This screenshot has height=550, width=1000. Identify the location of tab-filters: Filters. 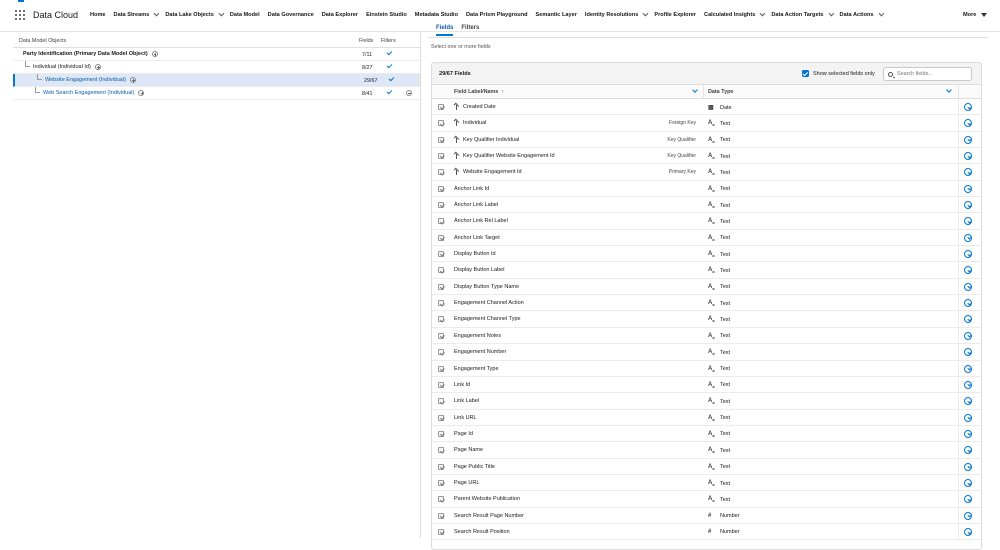
(470, 30).